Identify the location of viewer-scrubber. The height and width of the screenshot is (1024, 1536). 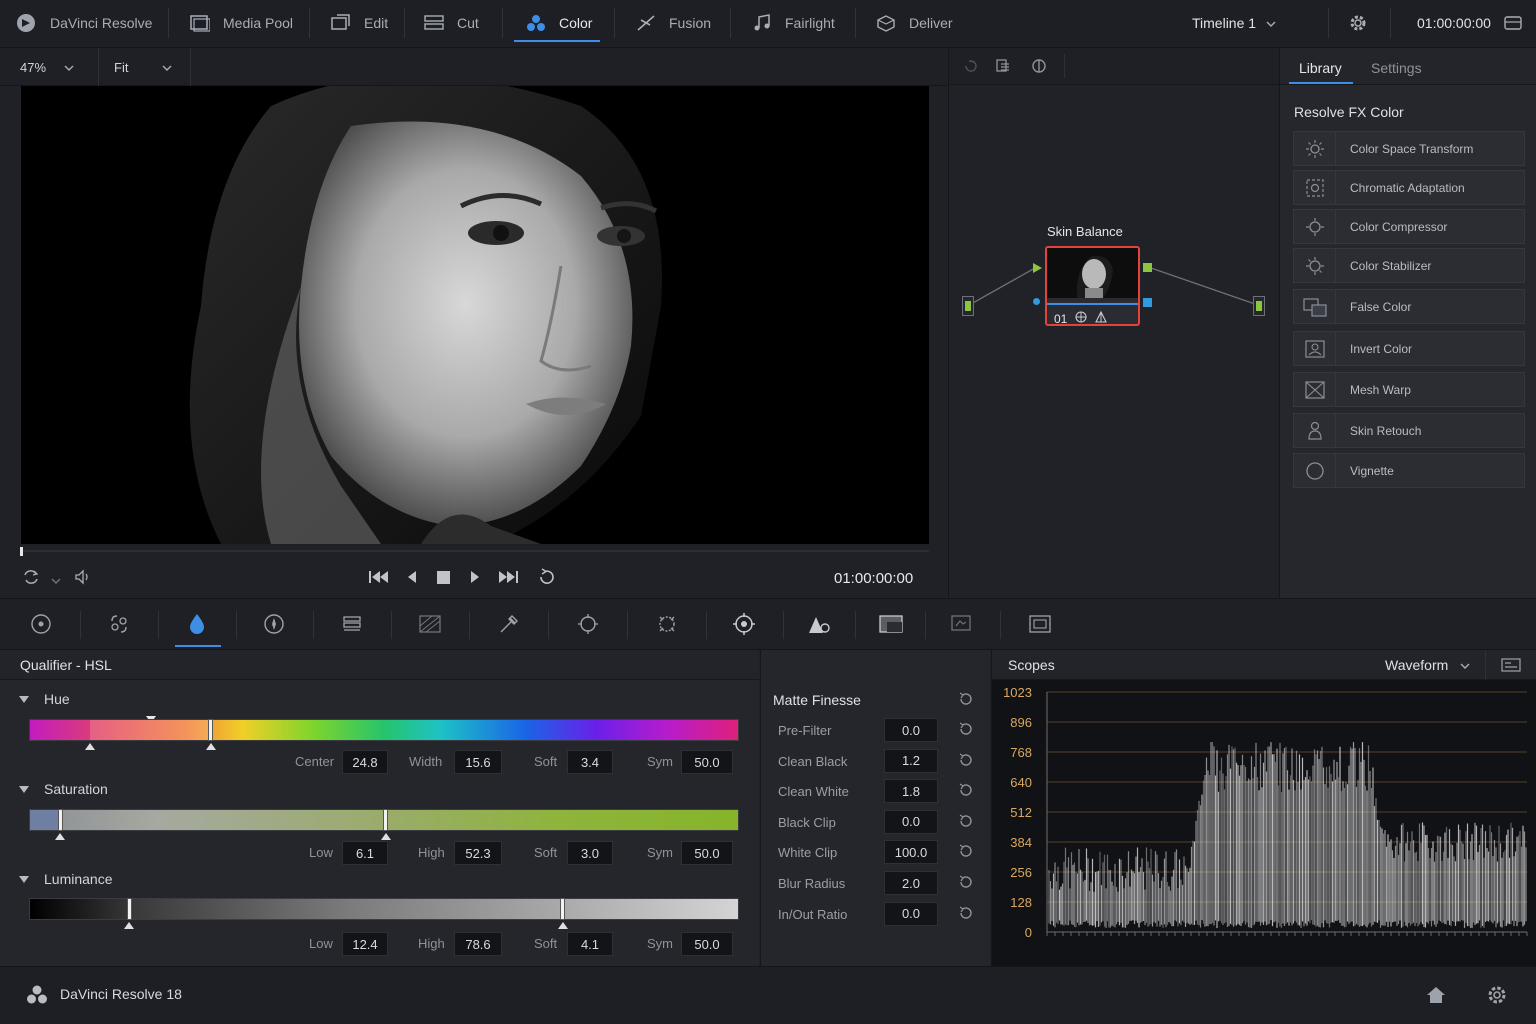
(474, 551).